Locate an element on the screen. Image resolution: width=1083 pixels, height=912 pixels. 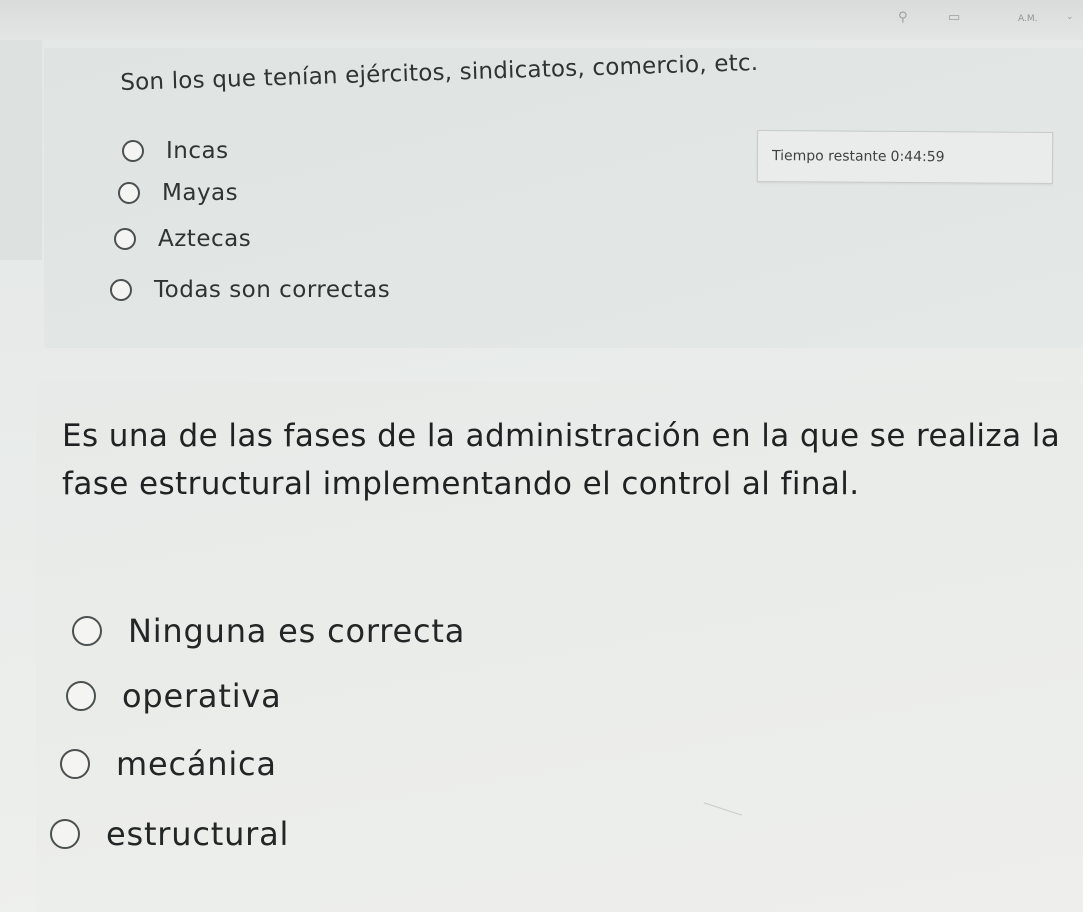
question-2-option-operativa: operativa is located at coordinates (174, 696).